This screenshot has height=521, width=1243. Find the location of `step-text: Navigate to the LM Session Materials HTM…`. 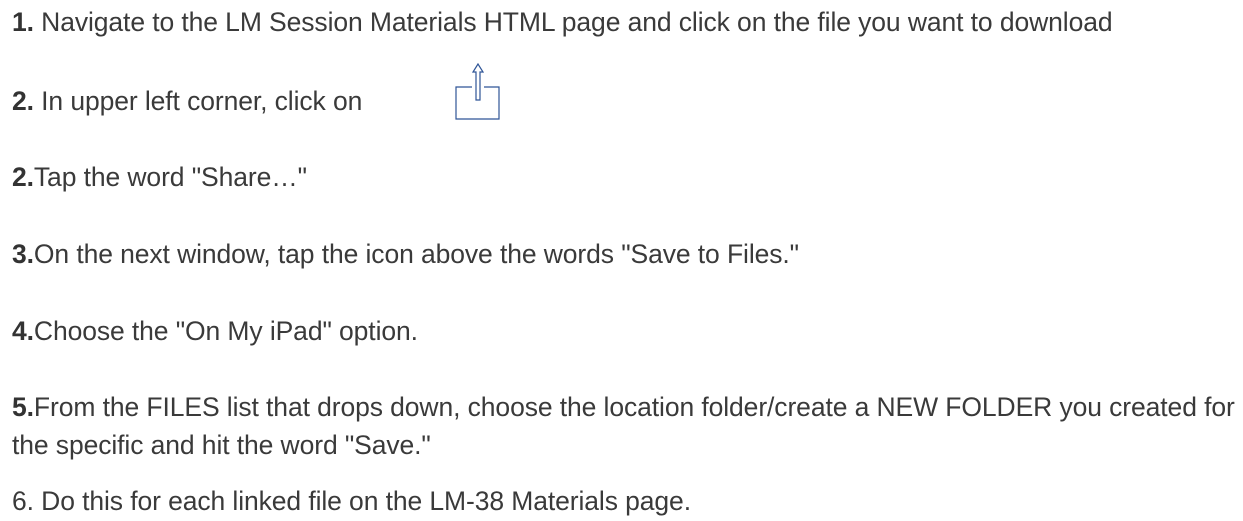

step-text: Navigate to the LM Session Materials HTM… is located at coordinates (573, 22).